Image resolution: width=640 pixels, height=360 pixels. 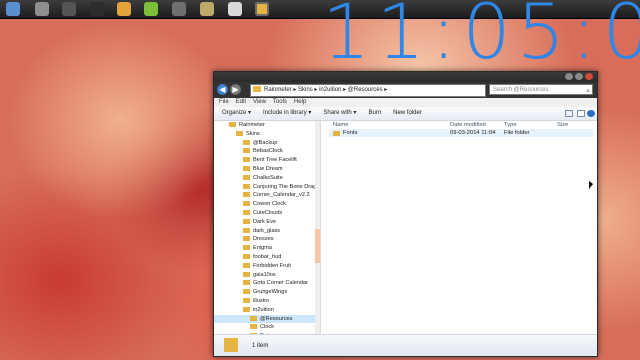 What do you see at coordinates (267, 231) in the screenshot?
I see `nav-item: dark_glass` at bounding box center [267, 231].